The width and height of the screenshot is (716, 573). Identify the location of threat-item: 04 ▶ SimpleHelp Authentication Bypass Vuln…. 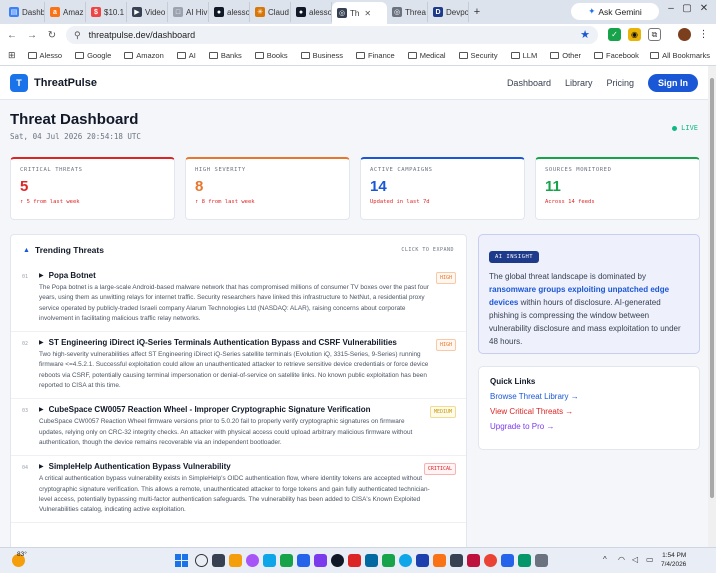
(238, 490).